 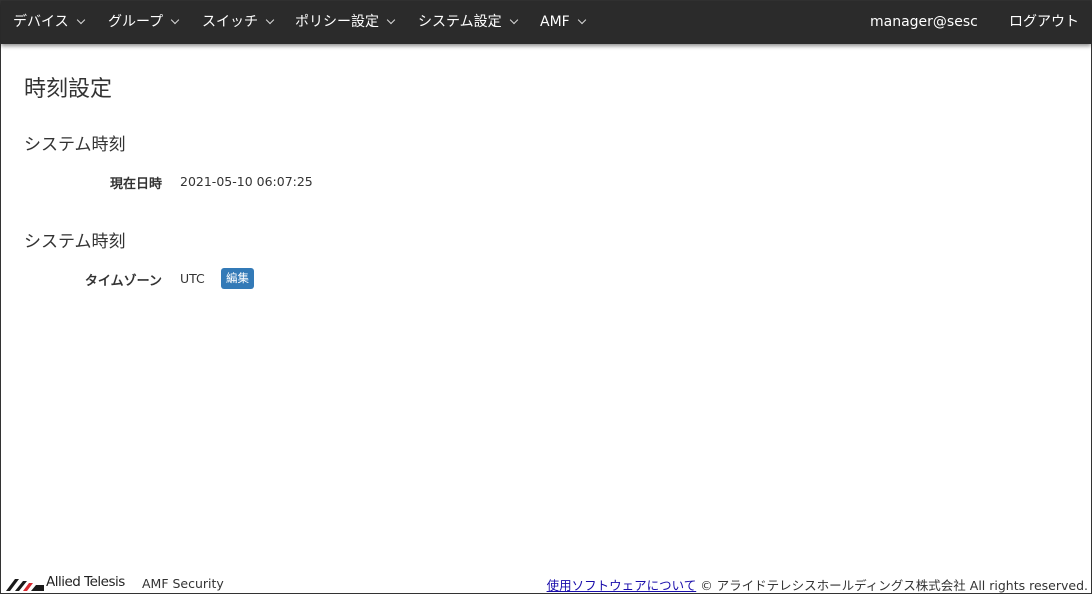 I want to click on brand-name: Allied Telesis, so click(x=85, y=582).